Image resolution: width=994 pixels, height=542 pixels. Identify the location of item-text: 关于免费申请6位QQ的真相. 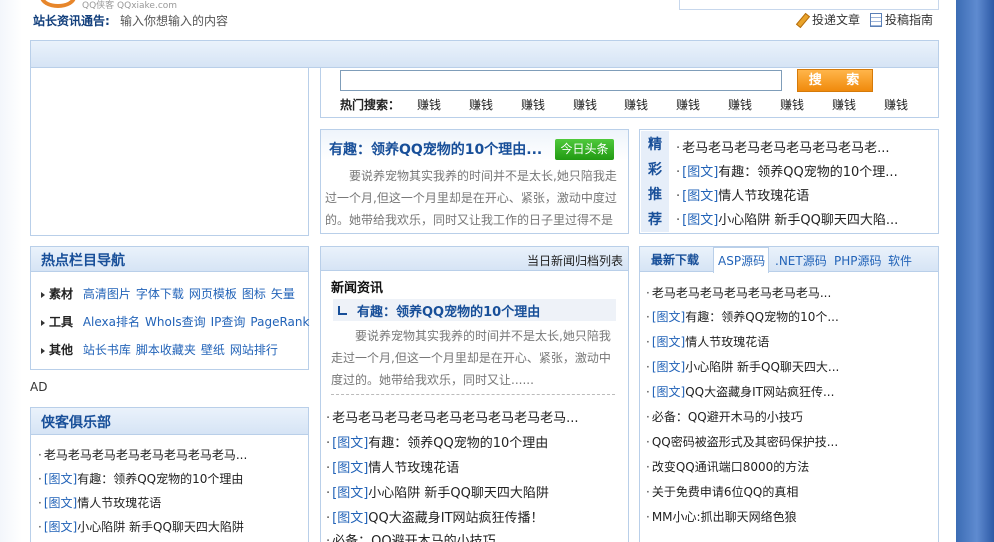
(725, 492).